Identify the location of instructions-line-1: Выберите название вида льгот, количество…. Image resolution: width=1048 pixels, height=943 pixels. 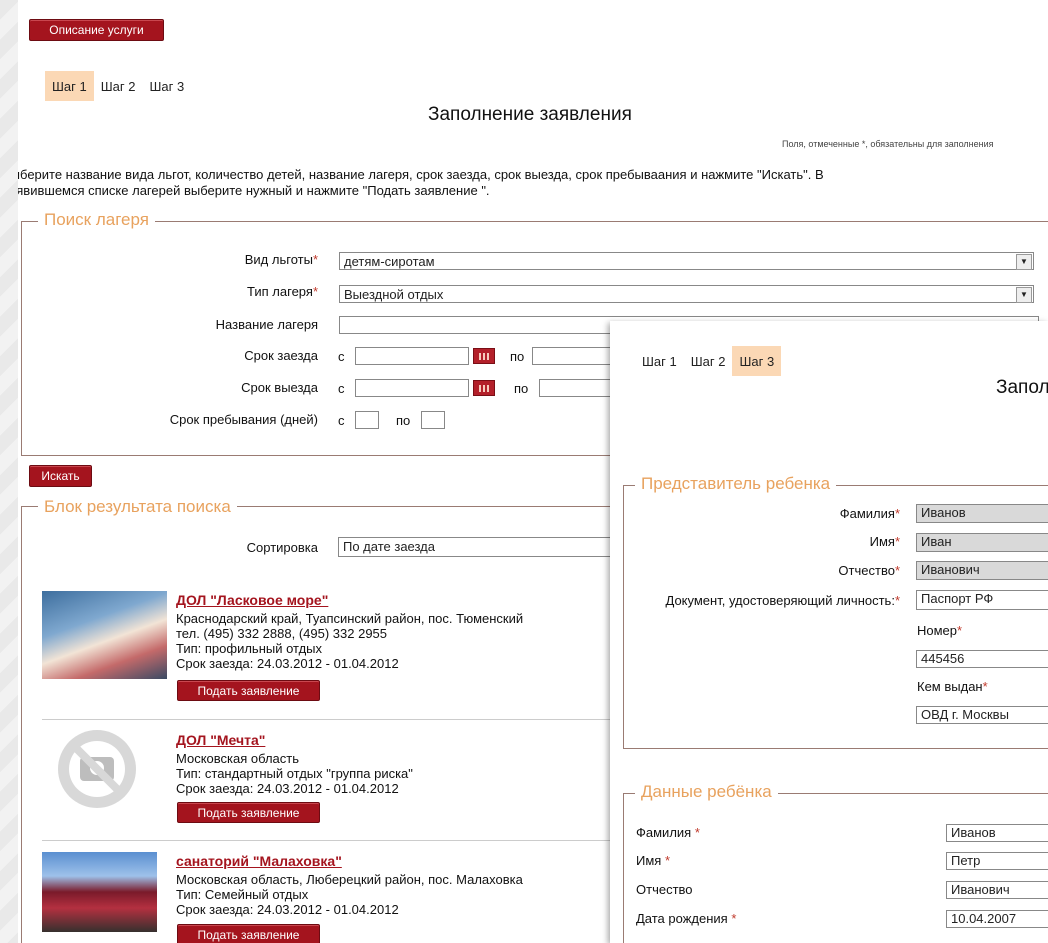
(421, 174).